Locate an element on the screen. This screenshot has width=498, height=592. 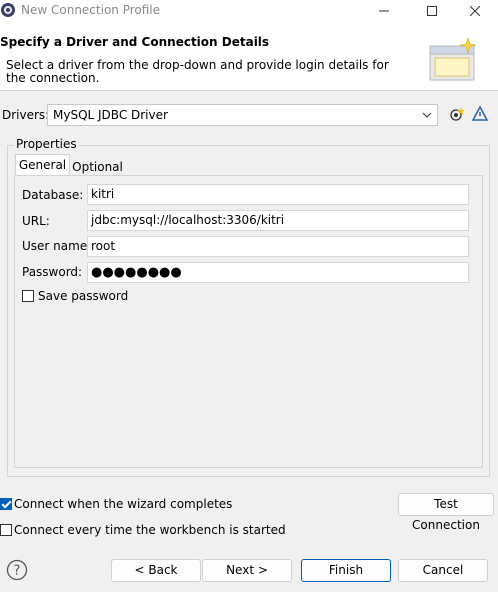
connect-on-finish-checkbox is located at coordinates (6, 504).